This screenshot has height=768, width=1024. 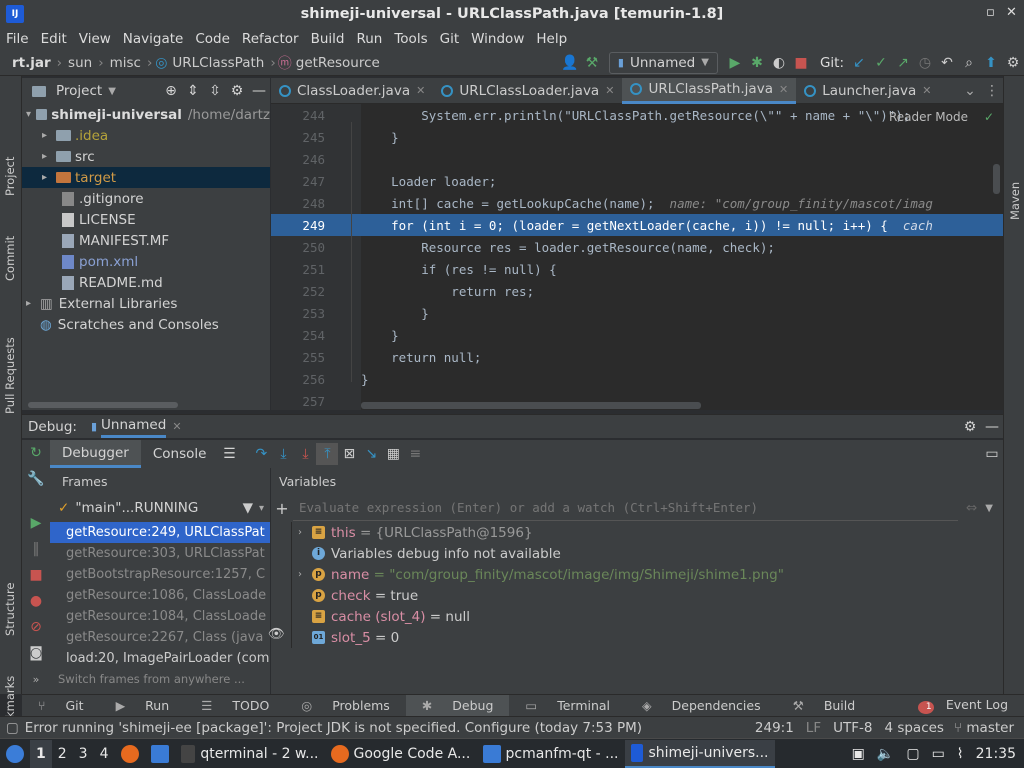 I want to click on display-icon: ▭, so click(x=938, y=754).